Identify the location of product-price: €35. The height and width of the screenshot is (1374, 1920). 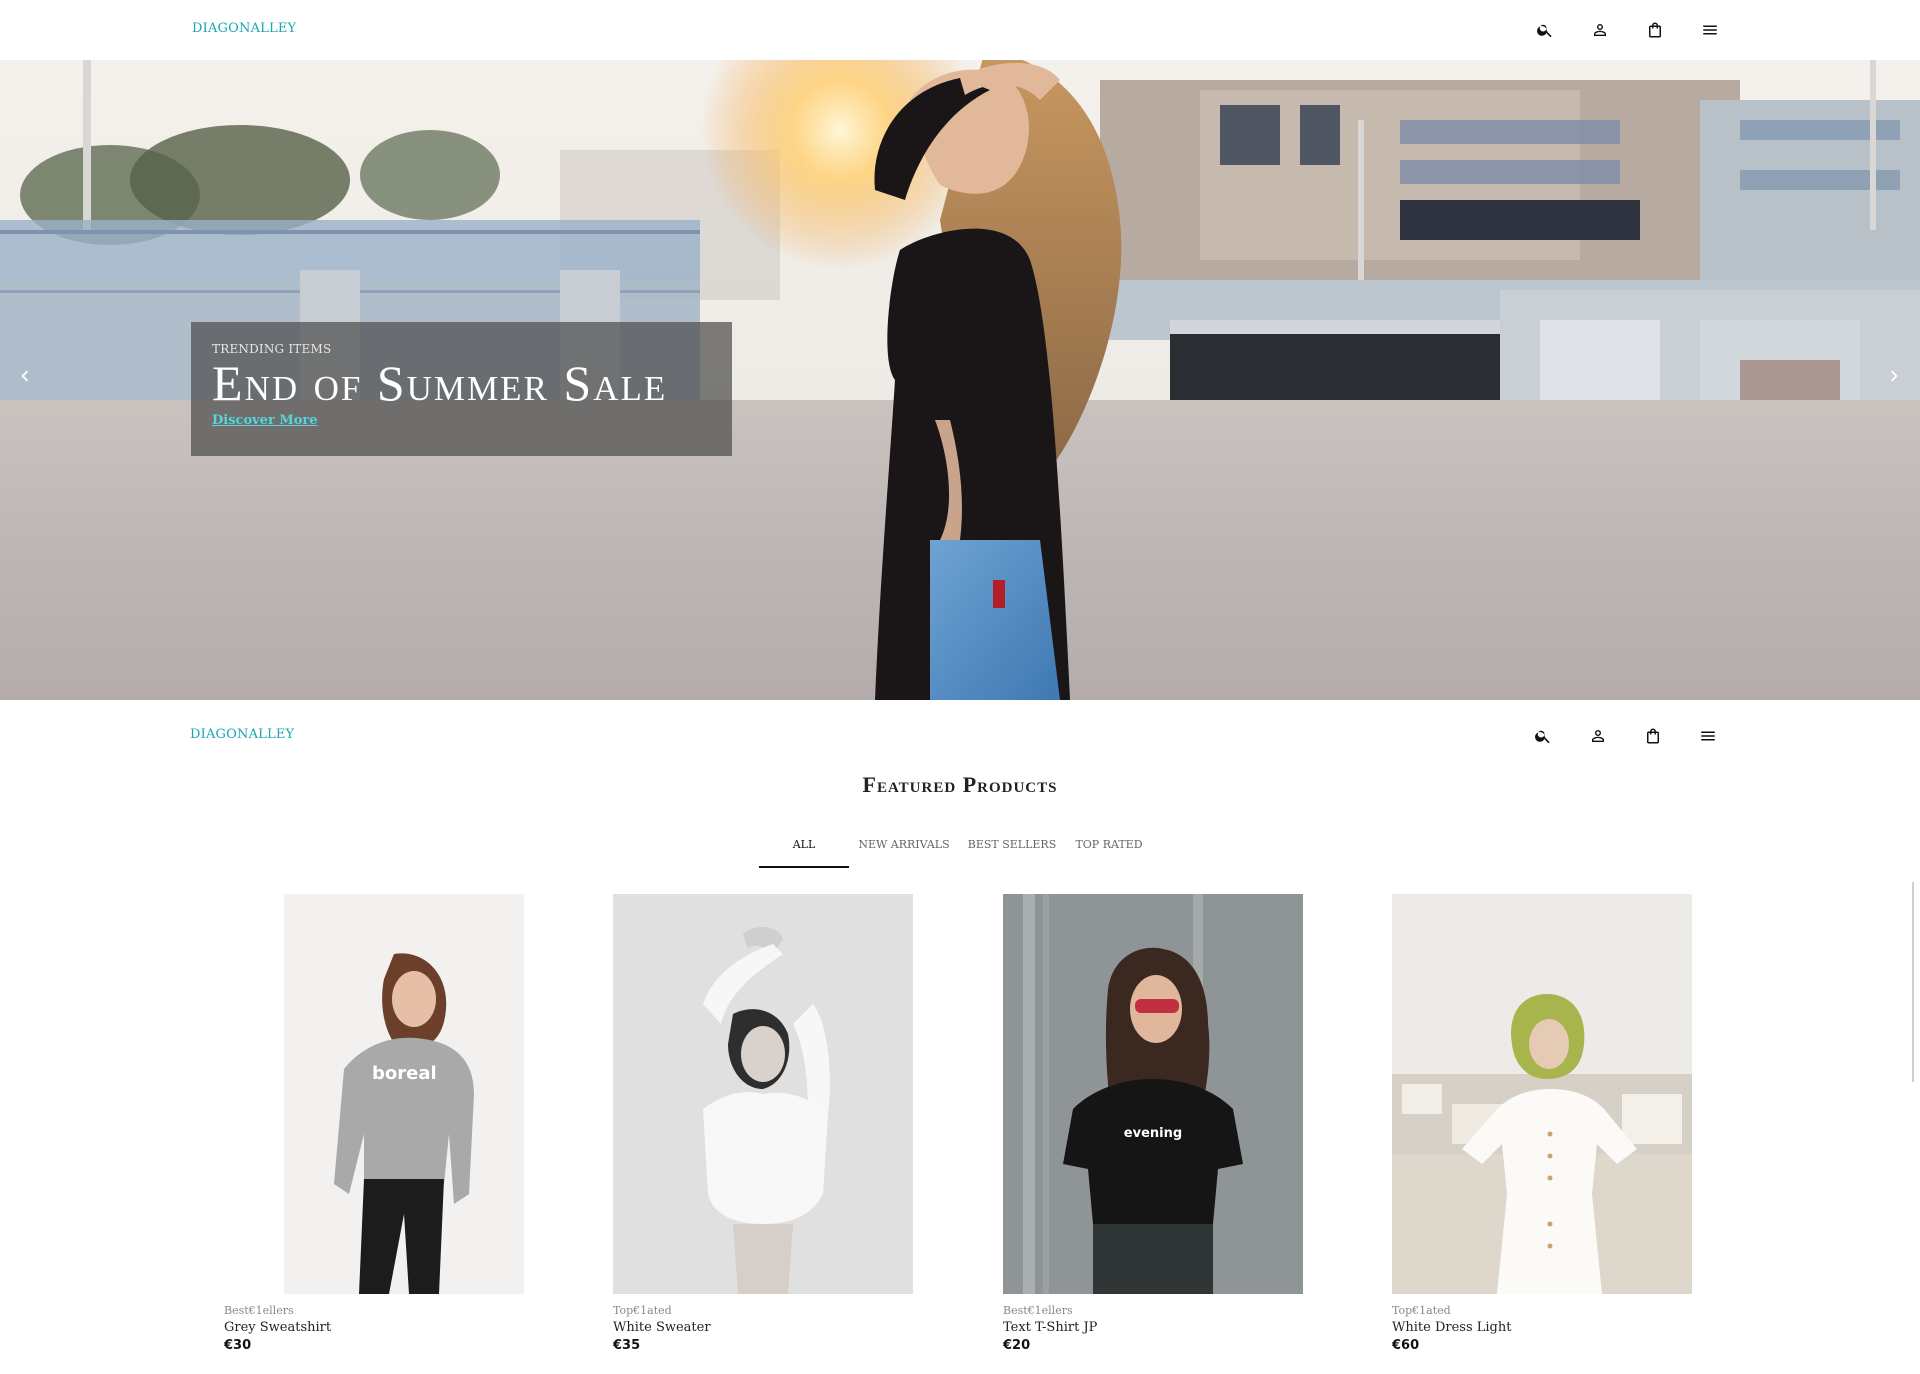
(627, 1345).